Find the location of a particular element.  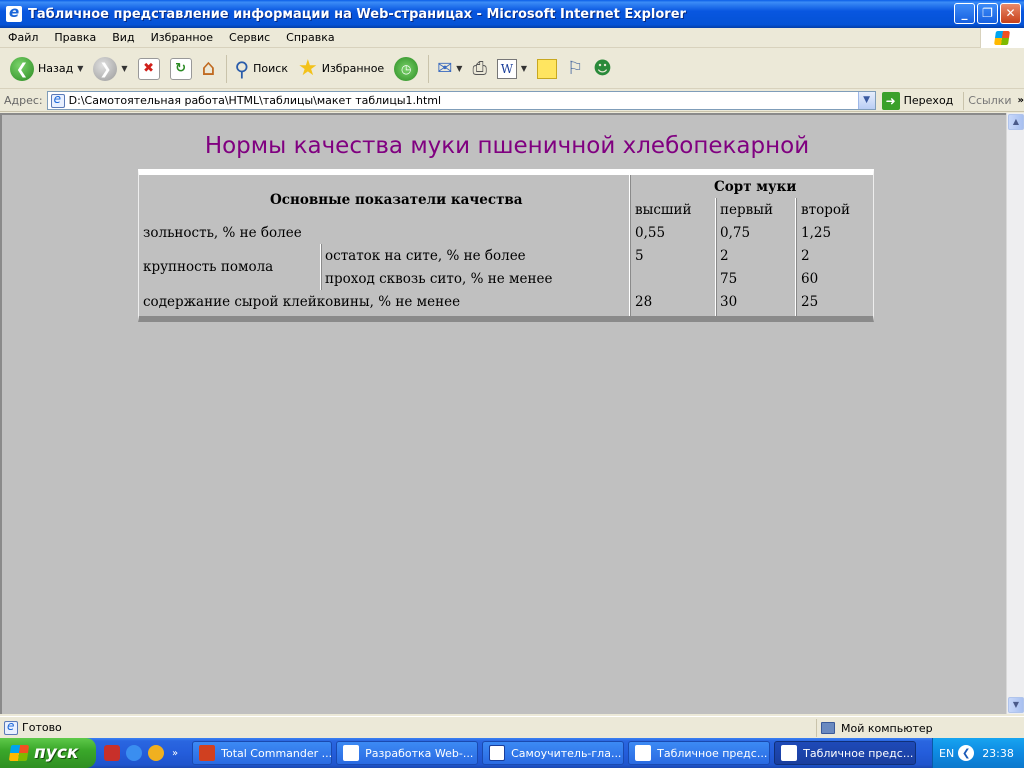

row-passage-label: проход сквозь сито, % не менее is located at coordinates (439, 279).